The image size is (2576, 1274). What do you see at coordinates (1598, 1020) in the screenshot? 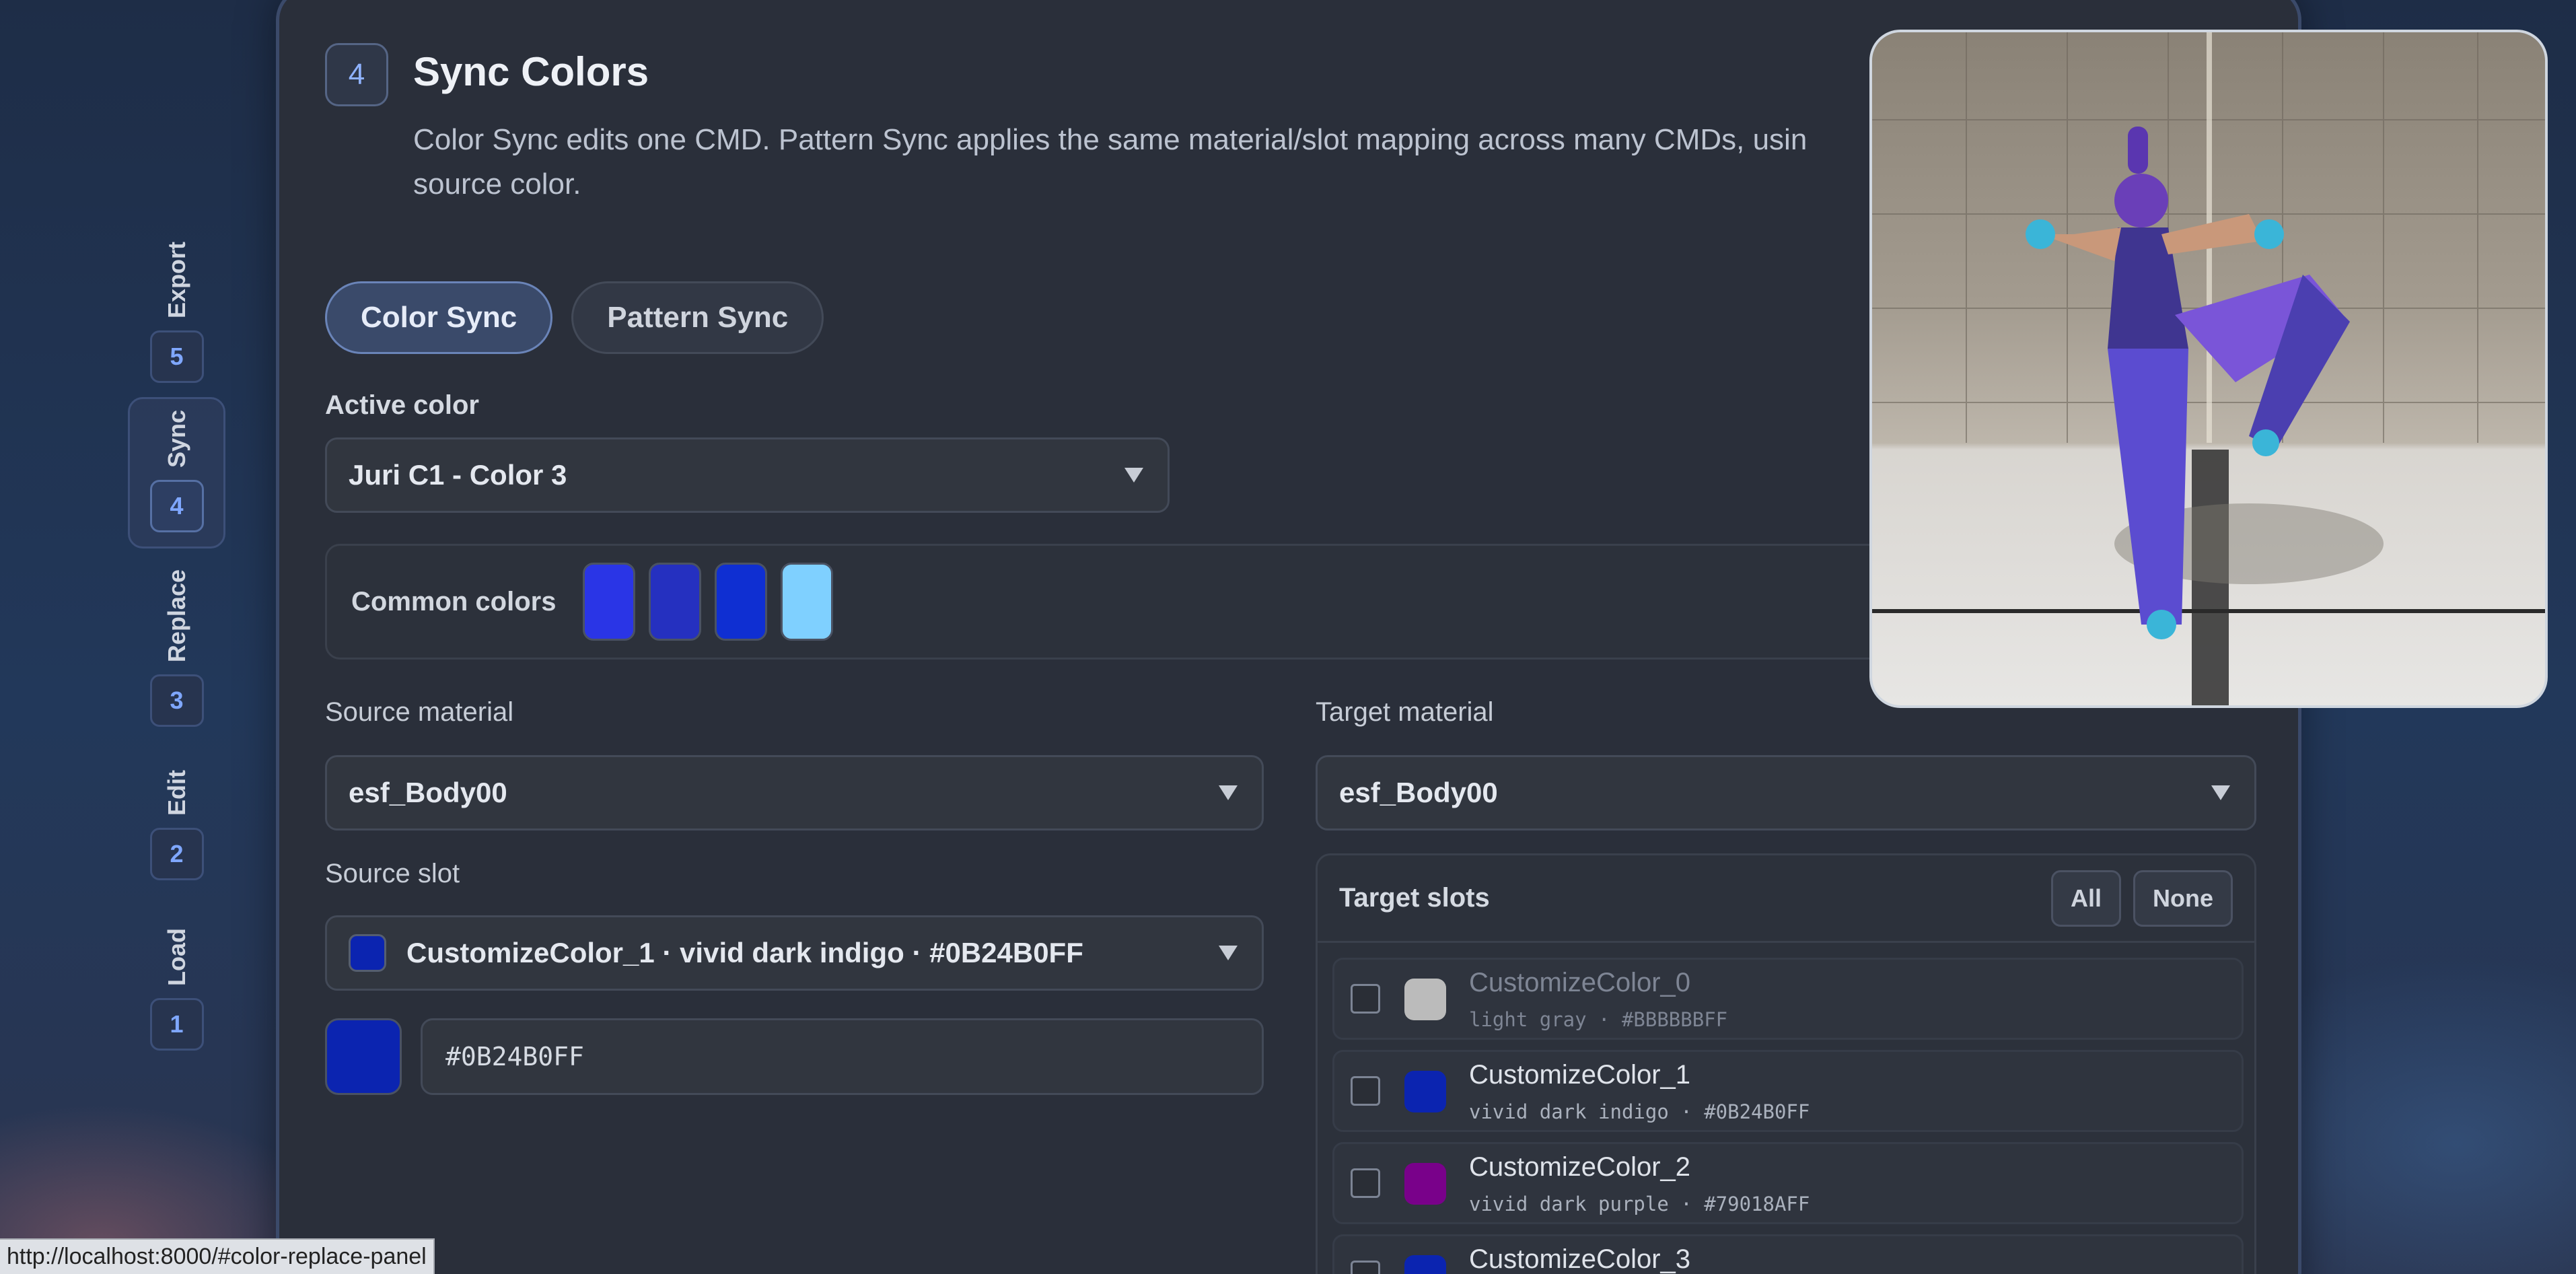
I see `slot-description: light gray · #BBBBBBFF` at bounding box center [1598, 1020].